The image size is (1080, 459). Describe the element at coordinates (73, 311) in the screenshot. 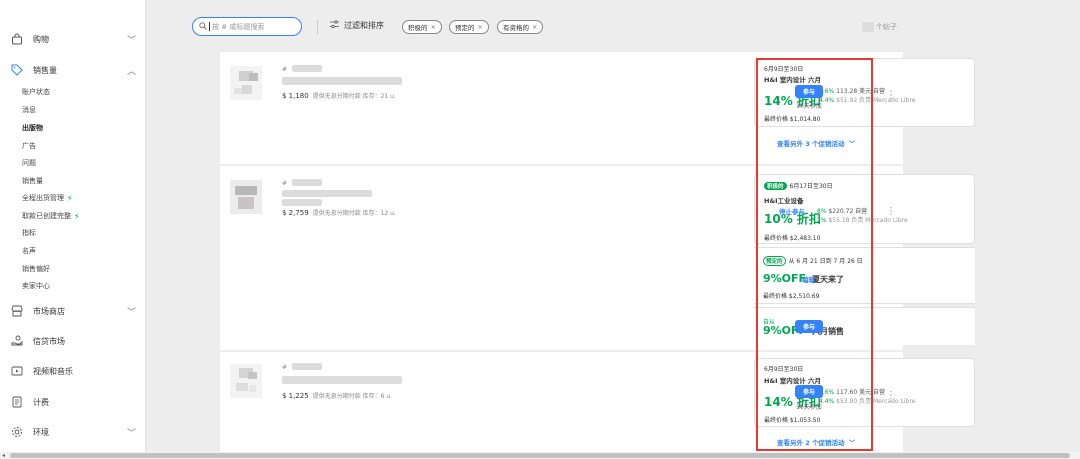

I see `nav-marketplace: 市场商店 ﹀` at that location.